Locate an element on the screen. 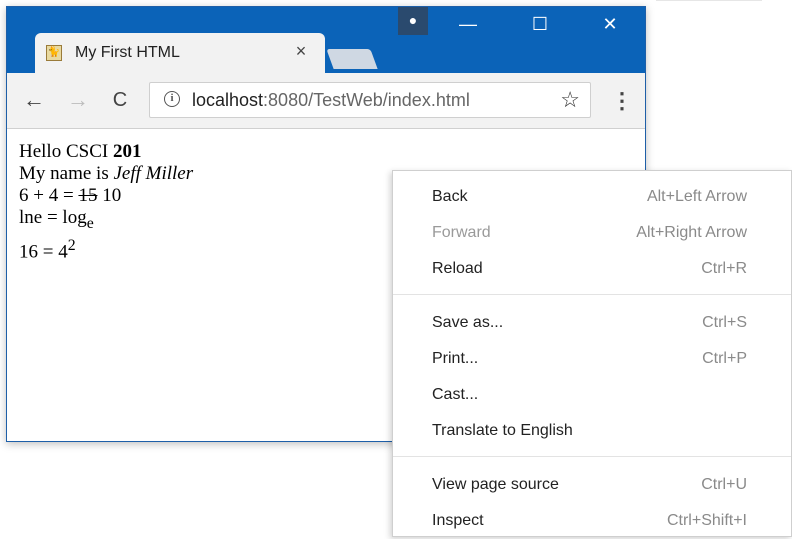 The image size is (792, 539). tab-my-first-html: 🐈 My First HTML × is located at coordinates (180, 53).